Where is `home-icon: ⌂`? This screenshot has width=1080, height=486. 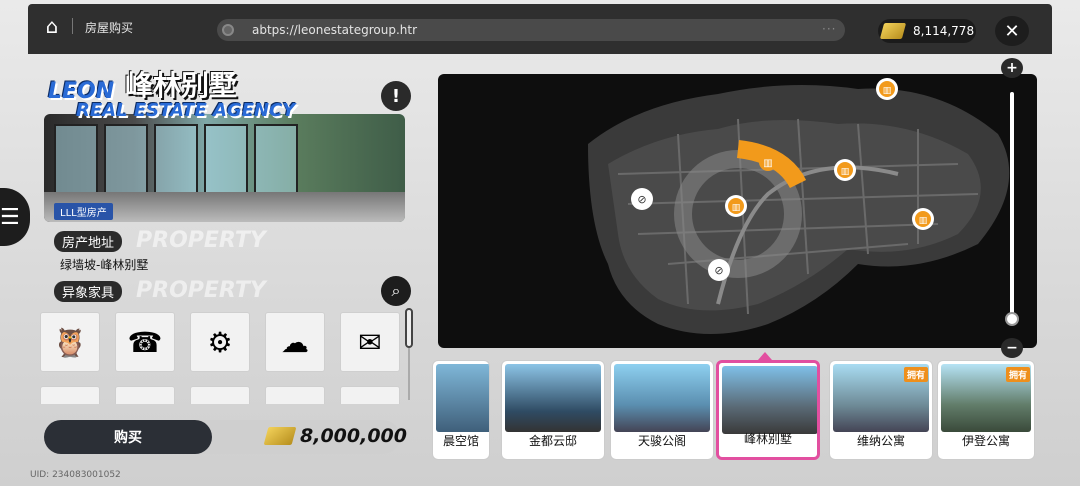 home-icon: ⌂ is located at coordinates (52, 26).